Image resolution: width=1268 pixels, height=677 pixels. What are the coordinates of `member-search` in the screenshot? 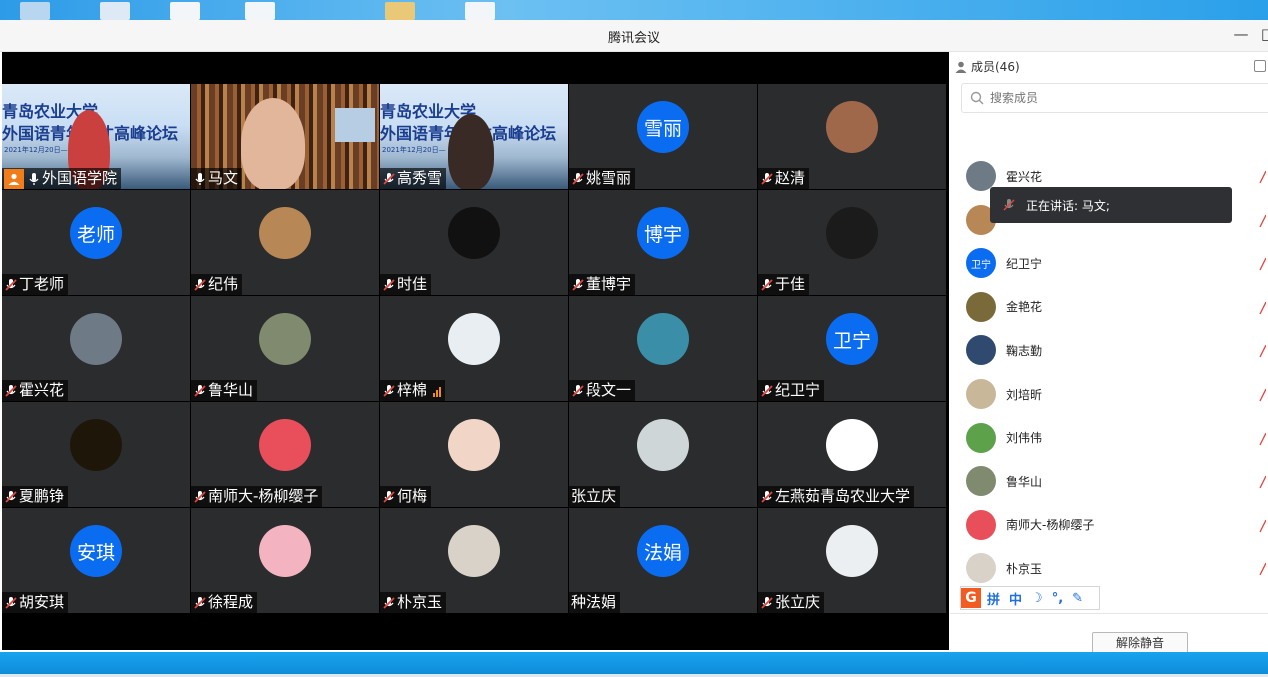 It's located at (1114, 98).